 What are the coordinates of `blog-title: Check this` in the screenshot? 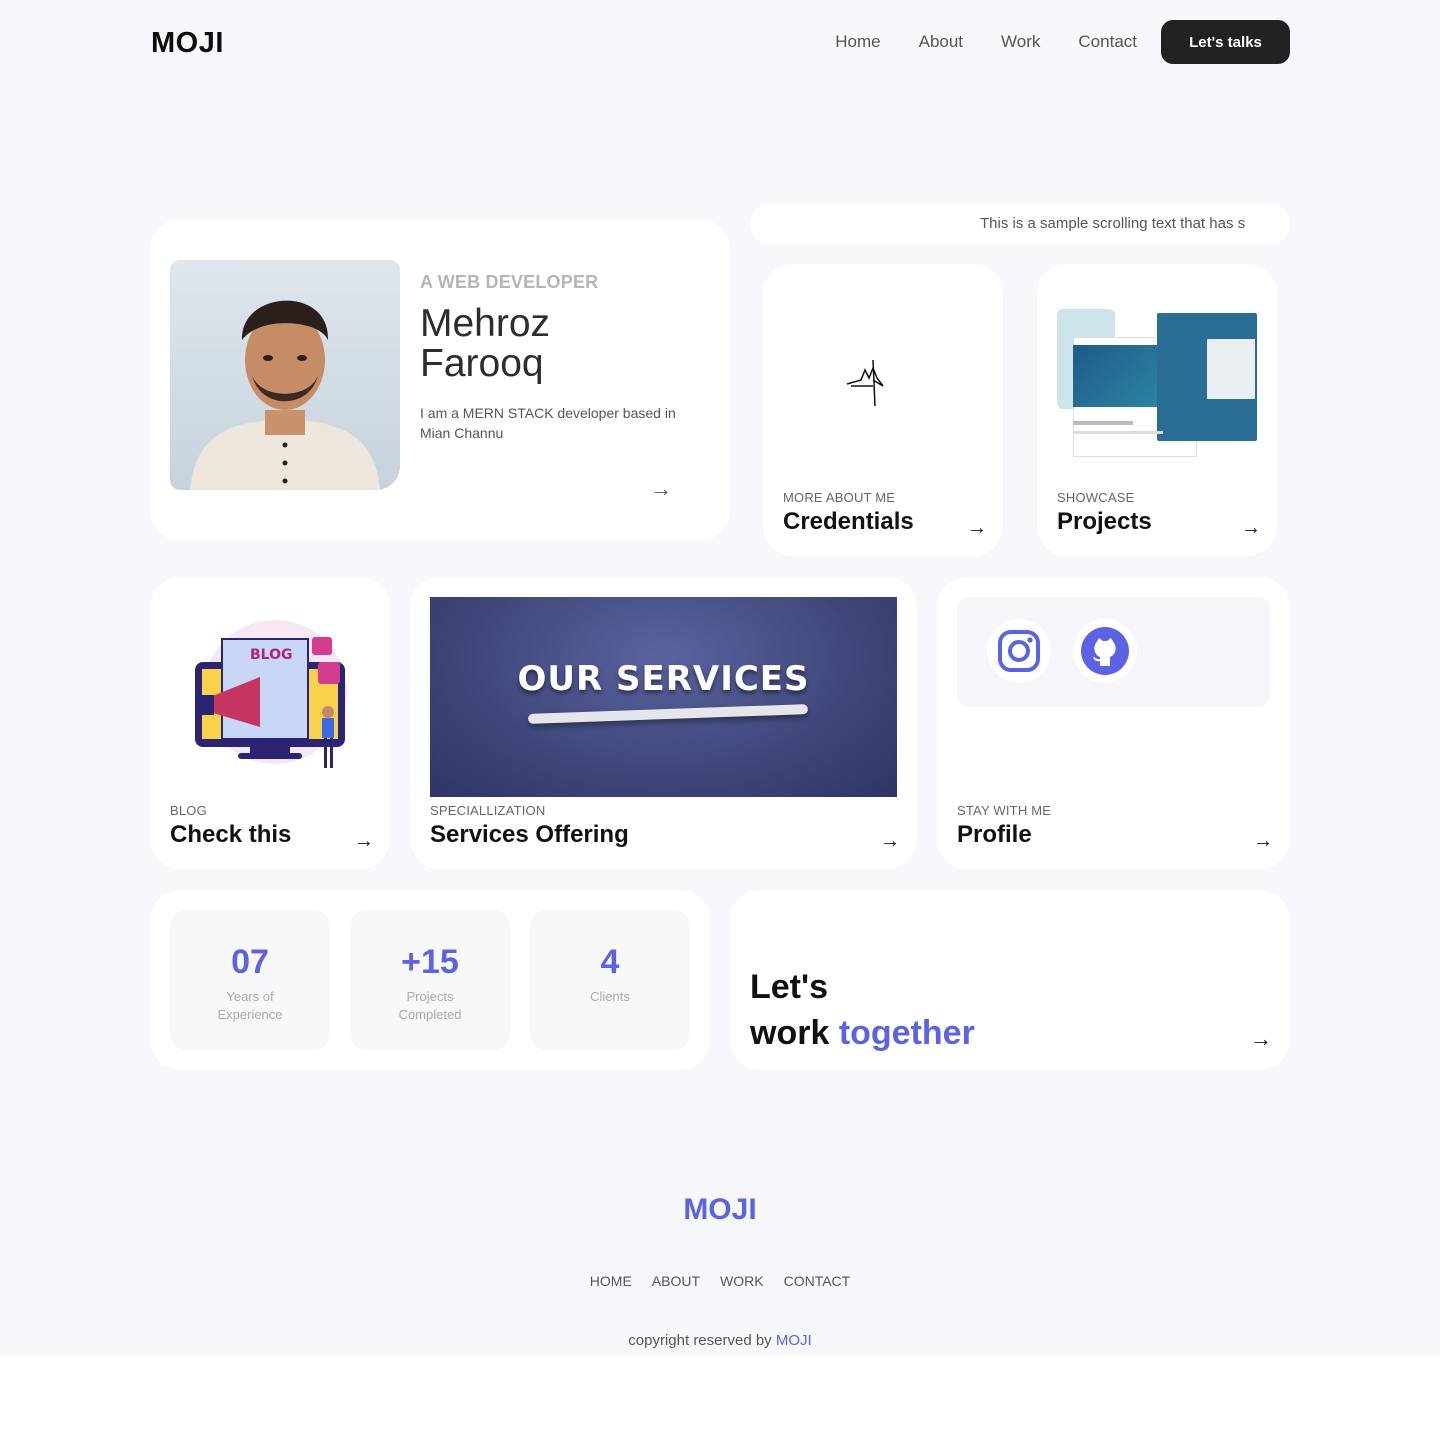 It's located at (231, 834).